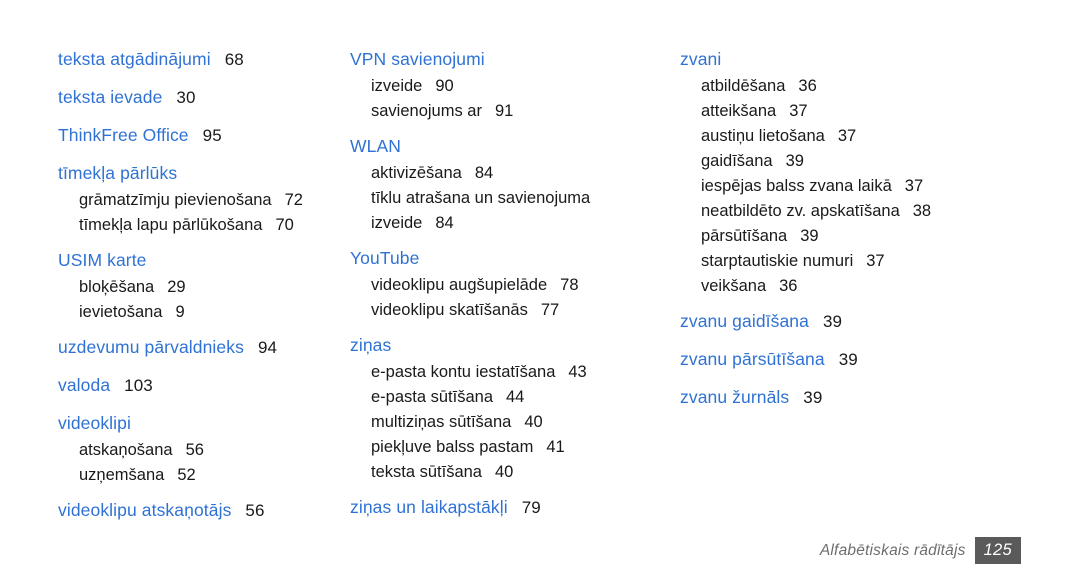 The image size is (1080, 586). Describe the element at coordinates (151, 347) in the screenshot. I see `index-entry-heading-label: uzdevumu pārvaldnieks` at that location.